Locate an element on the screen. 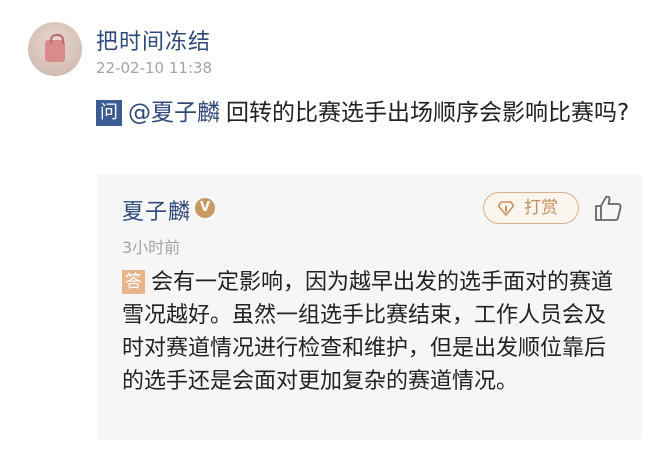  author-name: 把时间冻结 is located at coordinates (153, 40).